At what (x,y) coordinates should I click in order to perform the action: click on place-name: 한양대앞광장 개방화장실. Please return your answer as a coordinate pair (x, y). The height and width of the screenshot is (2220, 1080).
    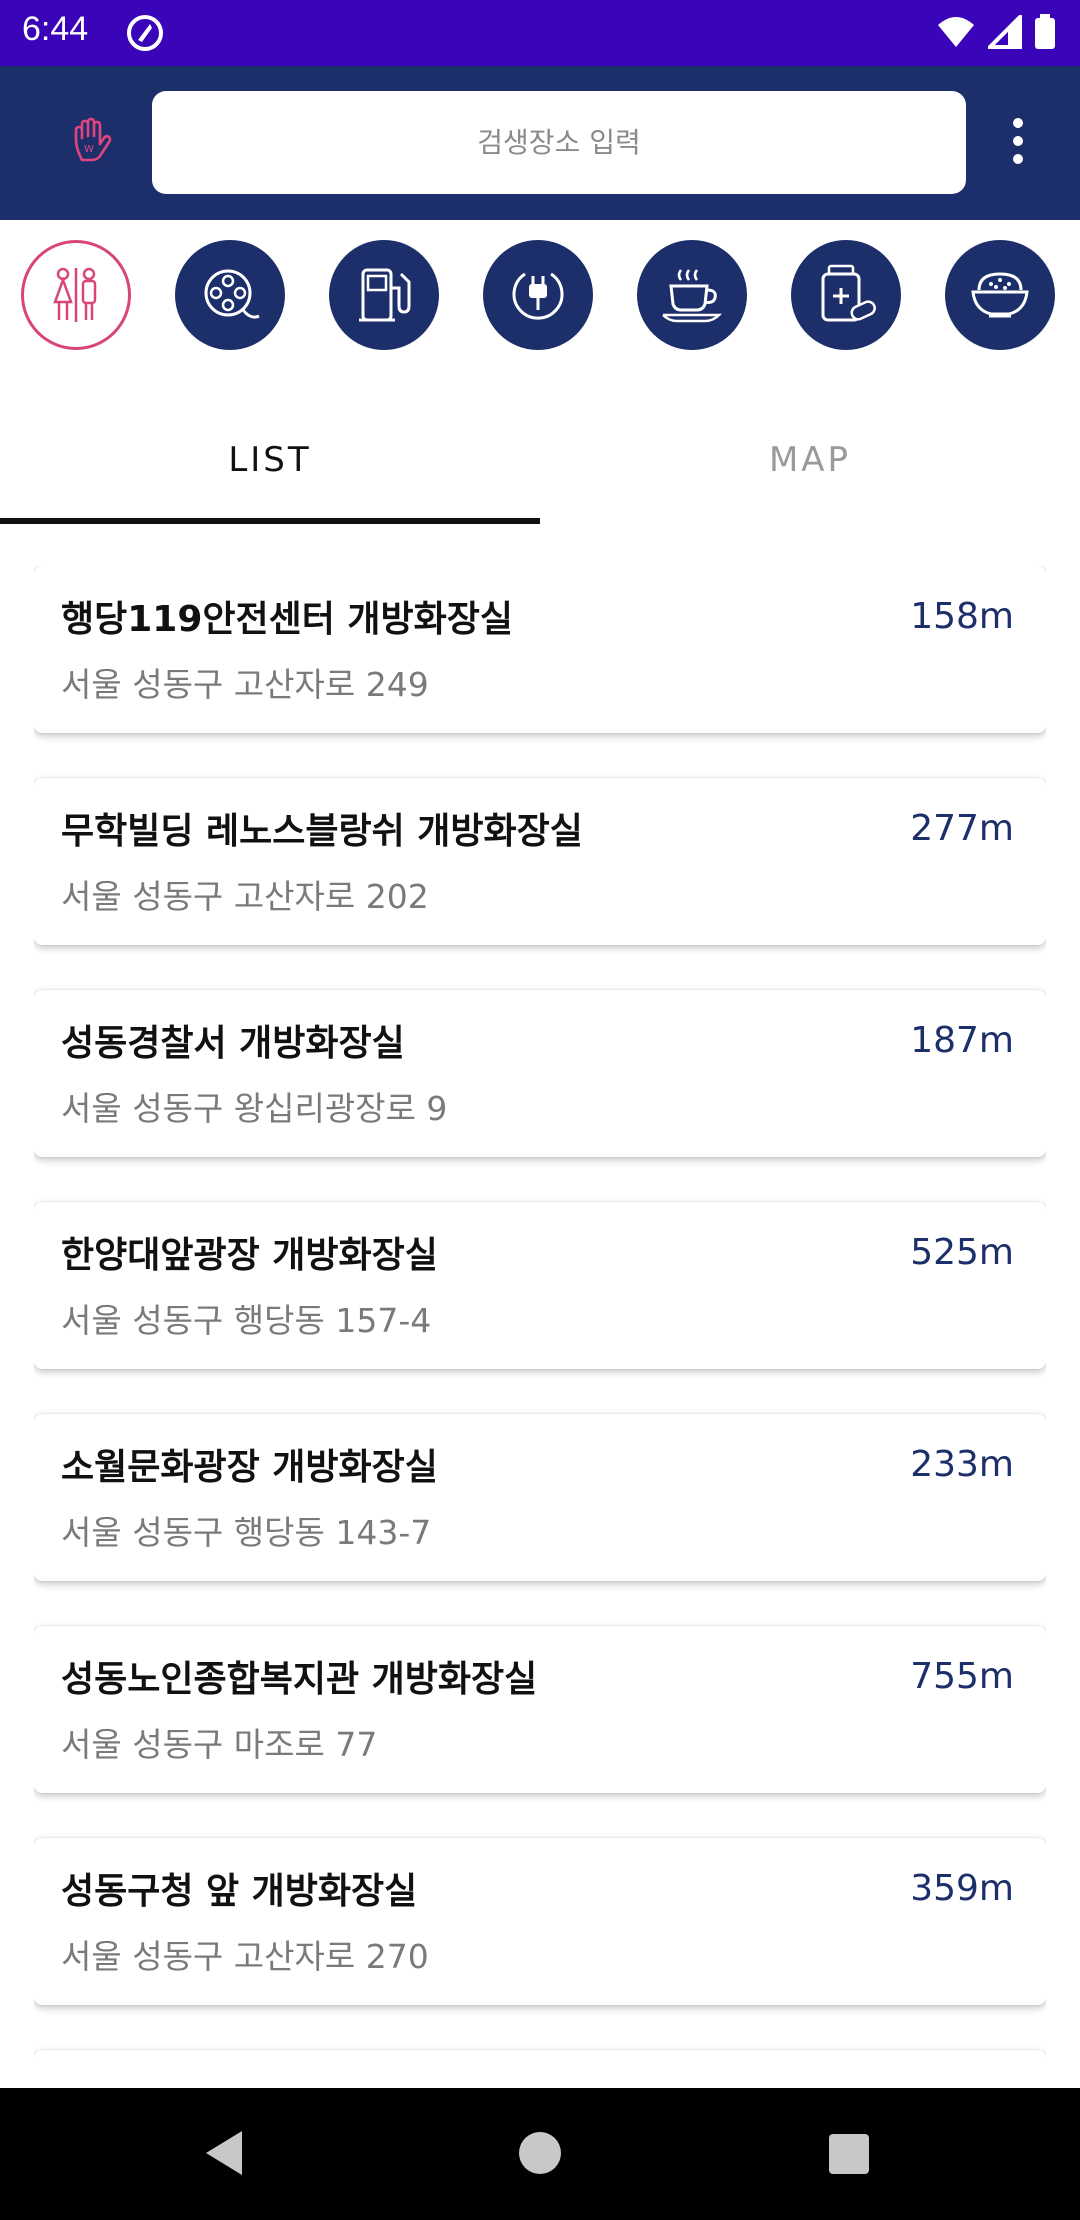
    Looking at the image, I should click on (249, 1255).